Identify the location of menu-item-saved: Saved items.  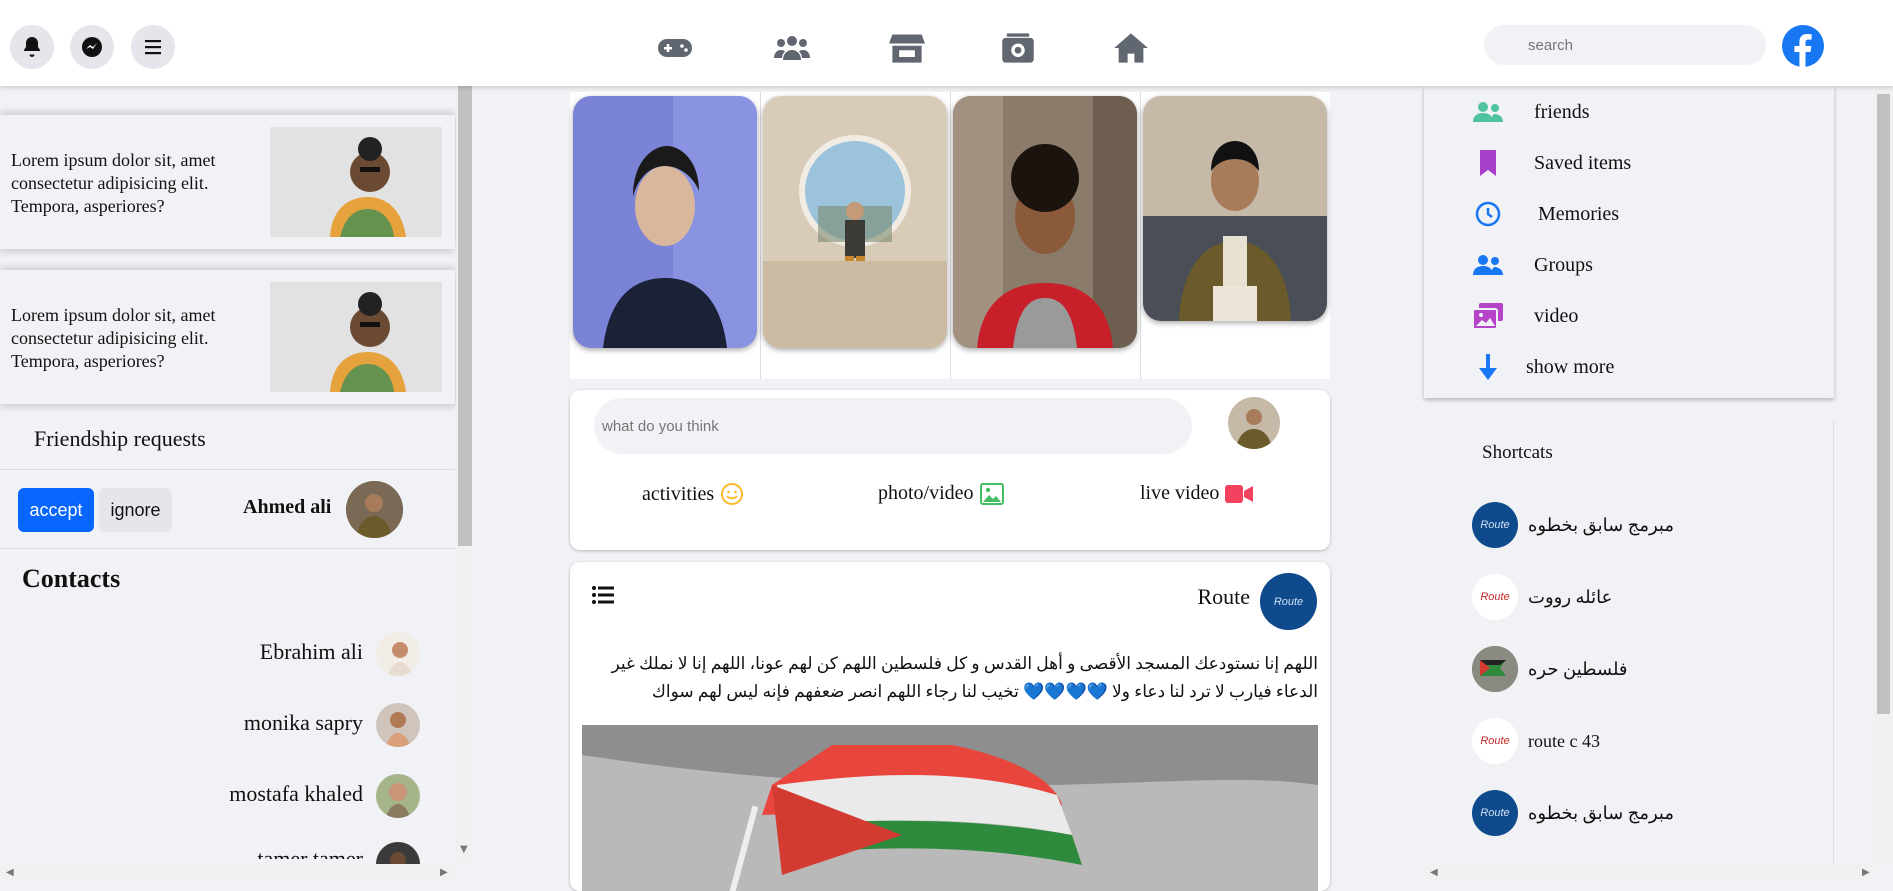
(1551, 163).